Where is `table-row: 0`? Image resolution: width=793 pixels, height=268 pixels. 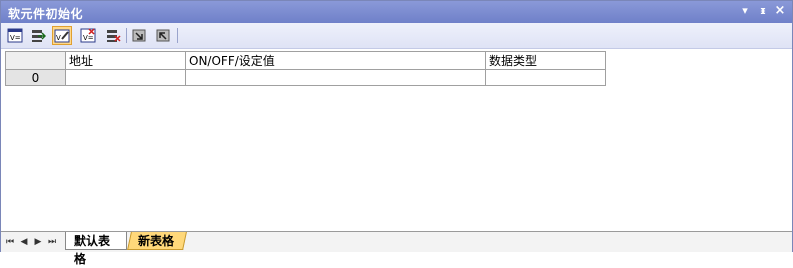 table-row: 0 is located at coordinates (305, 77).